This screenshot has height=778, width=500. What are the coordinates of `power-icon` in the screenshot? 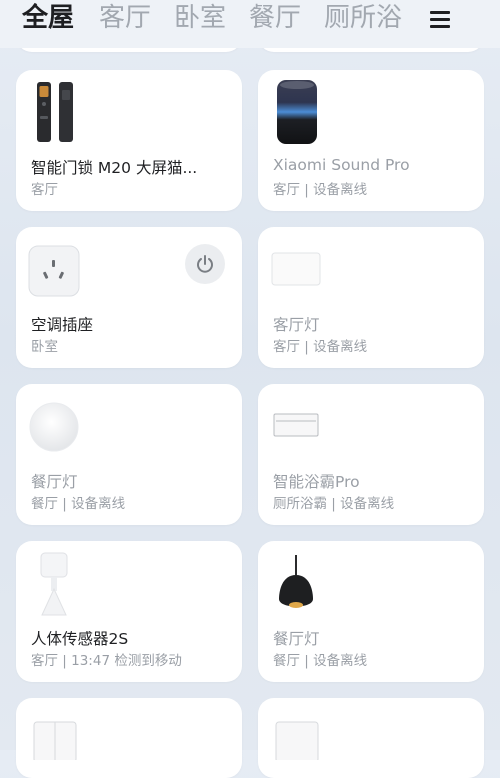 It's located at (205, 264).